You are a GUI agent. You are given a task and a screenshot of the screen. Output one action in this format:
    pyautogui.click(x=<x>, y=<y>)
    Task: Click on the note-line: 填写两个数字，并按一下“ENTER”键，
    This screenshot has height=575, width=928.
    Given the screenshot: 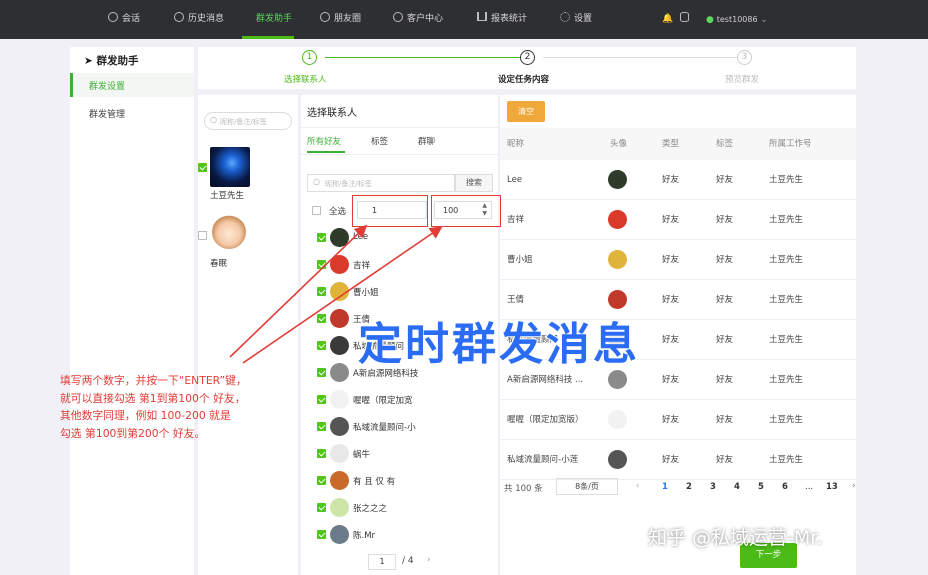 What is the action you would take?
    pyautogui.click(x=153, y=380)
    